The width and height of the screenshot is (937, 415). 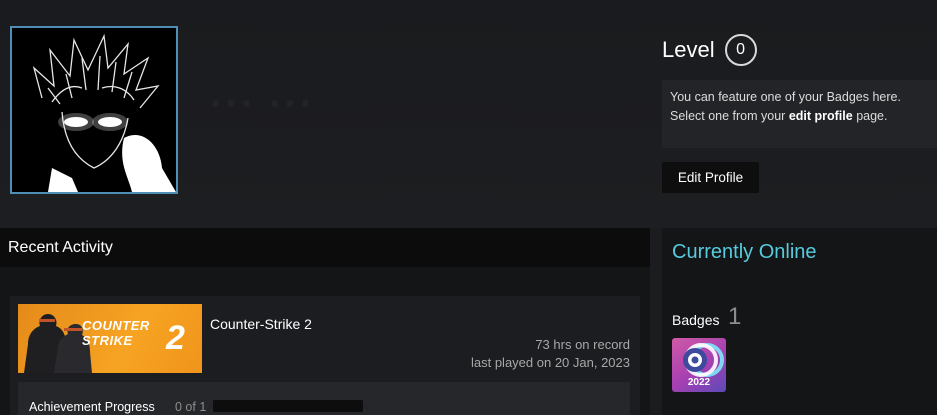 What do you see at coordinates (191, 407) in the screenshot?
I see `achievement-count: 0 of 1` at bounding box center [191, 407].